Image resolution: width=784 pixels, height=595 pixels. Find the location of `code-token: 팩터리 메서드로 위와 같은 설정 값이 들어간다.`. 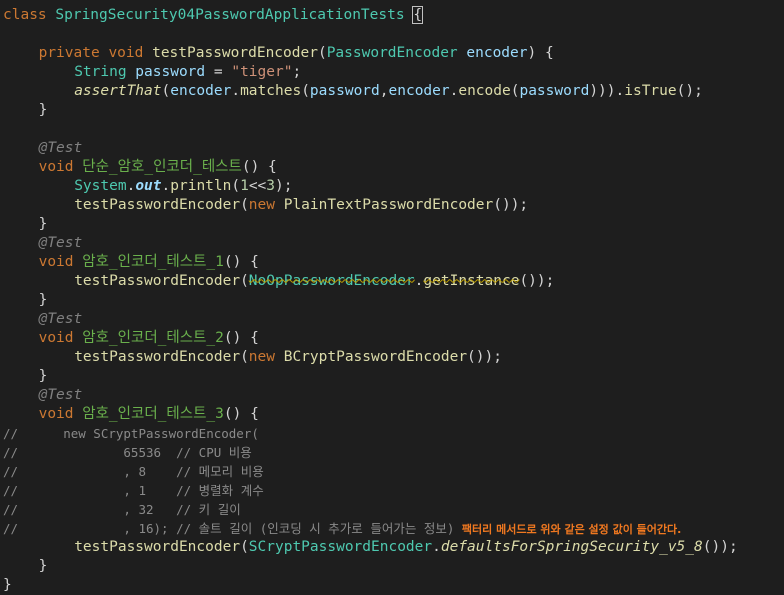

code-token: 팩터리 메서드로 위와 같은 설정 값이 들어간다. is located at coordinates (571, 529).